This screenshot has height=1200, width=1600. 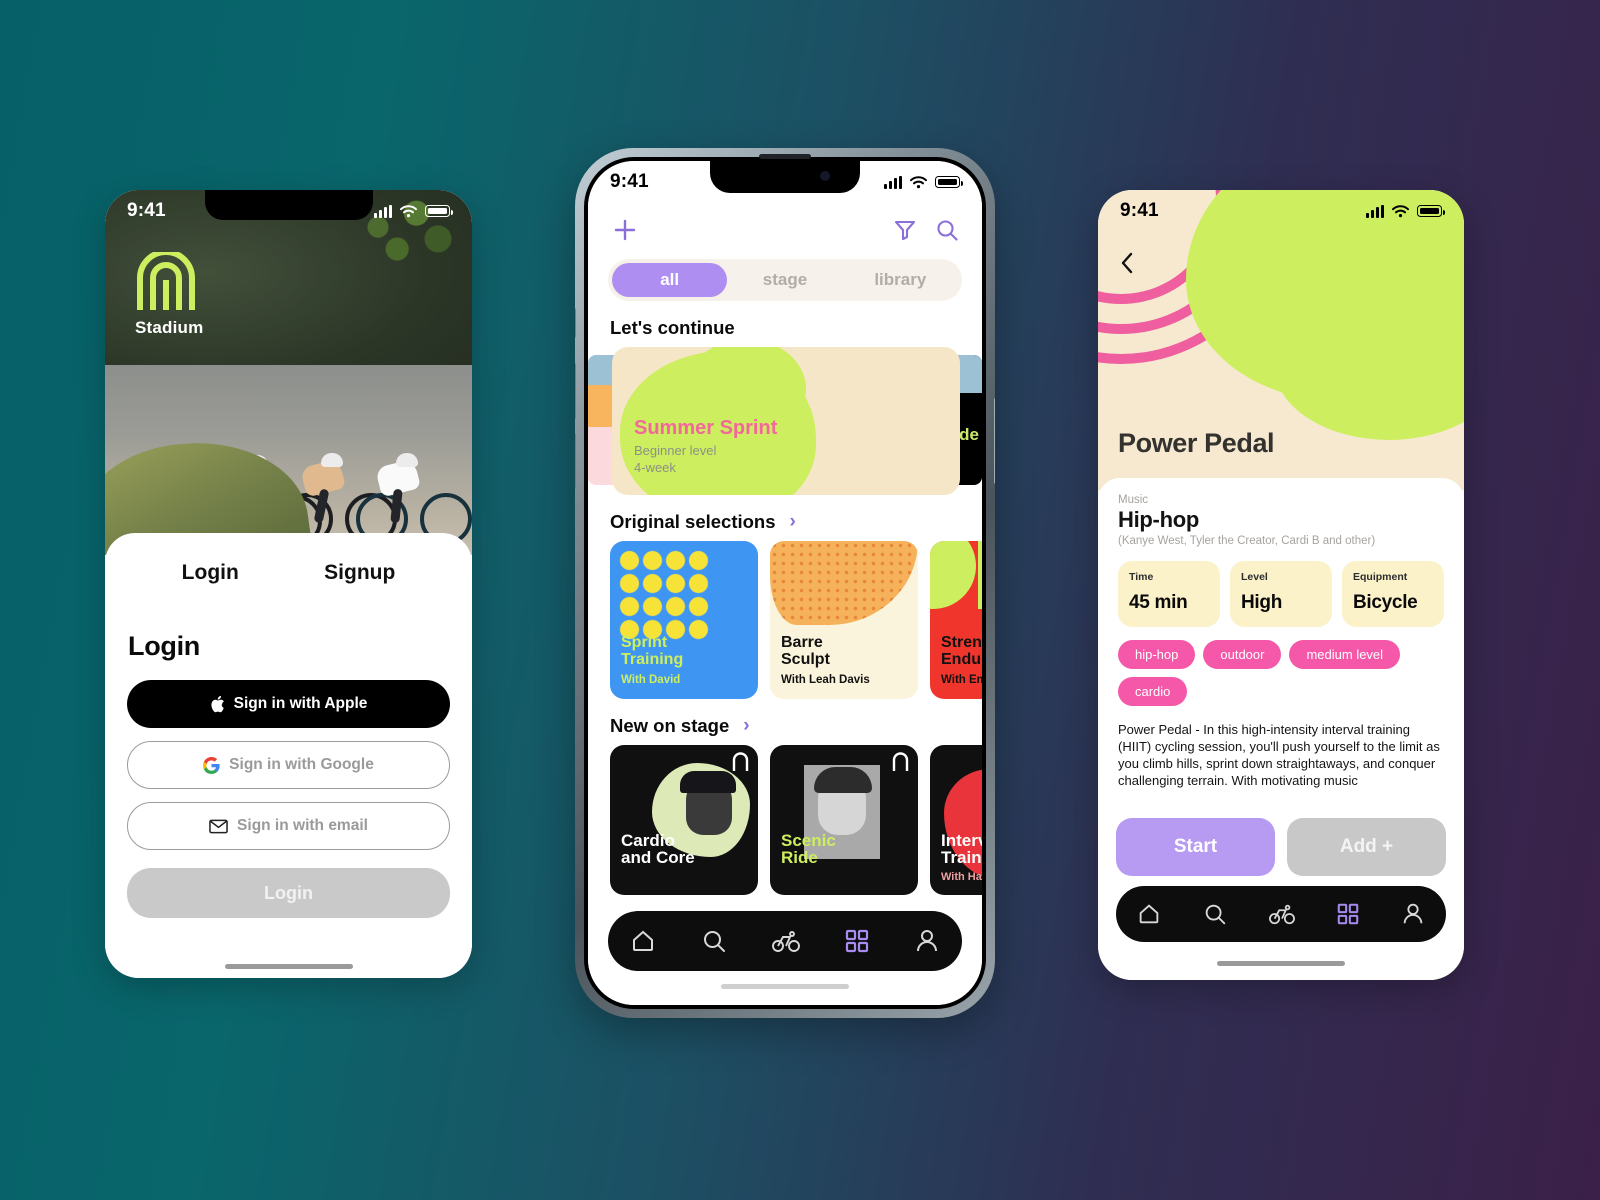 What do you see at coordinates (1169, 594) in the screenshot?
I see `stat-time: Time 45 min` at bounding box center [1169, 594].